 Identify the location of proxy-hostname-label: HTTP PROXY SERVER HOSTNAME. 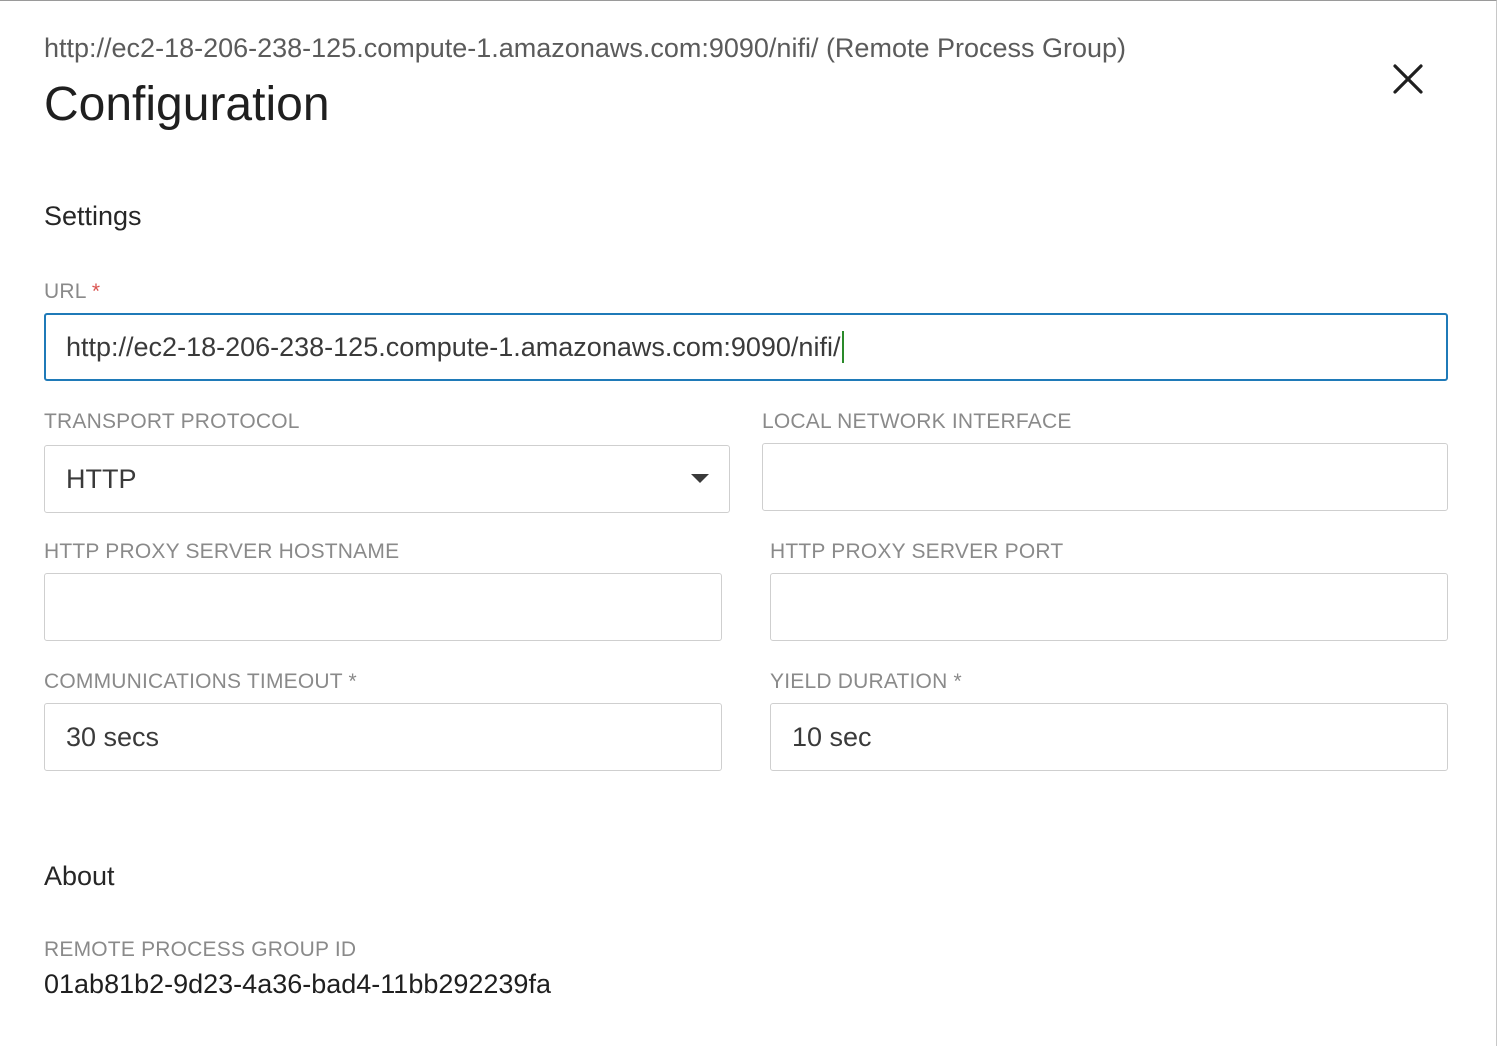
(222, 551).